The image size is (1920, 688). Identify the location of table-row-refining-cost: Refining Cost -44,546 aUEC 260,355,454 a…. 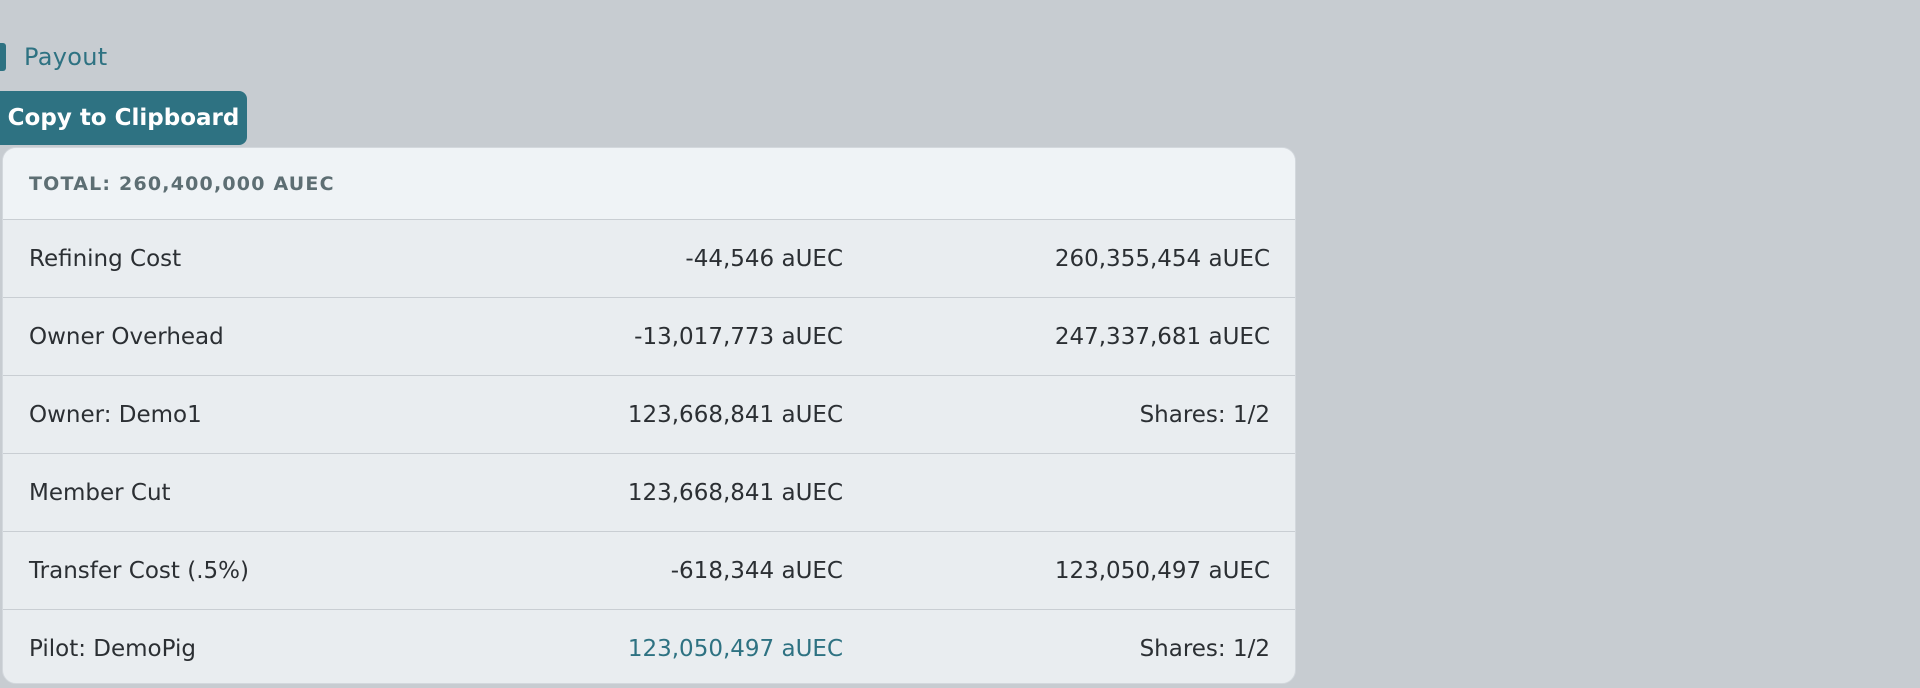
(649, 259).